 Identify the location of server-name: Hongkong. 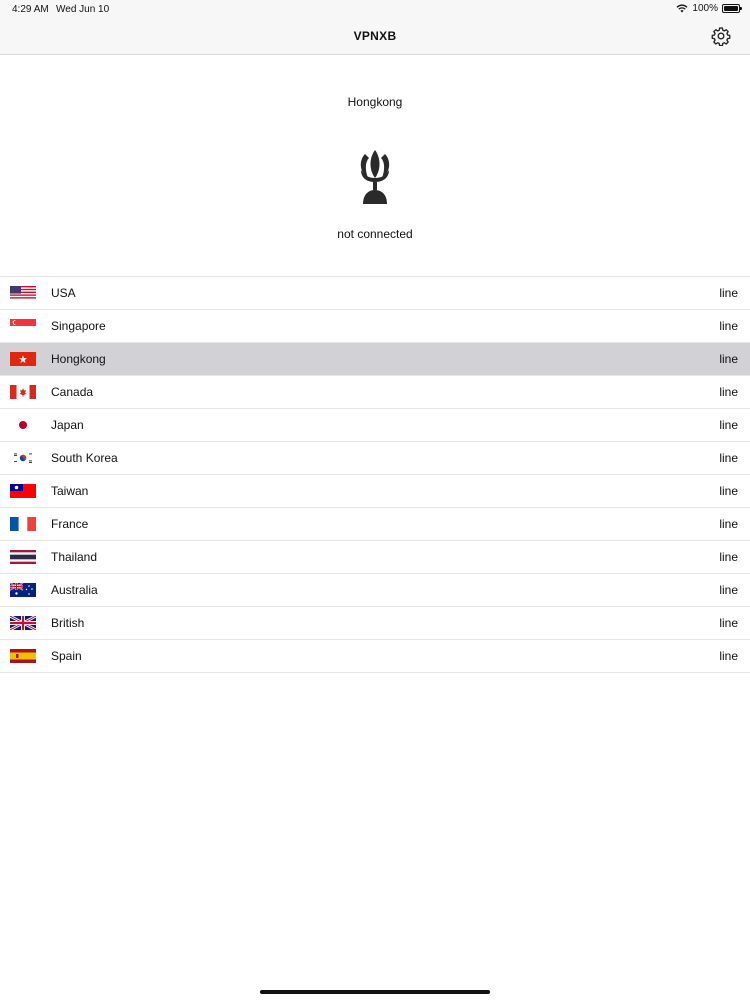
(78, 359).